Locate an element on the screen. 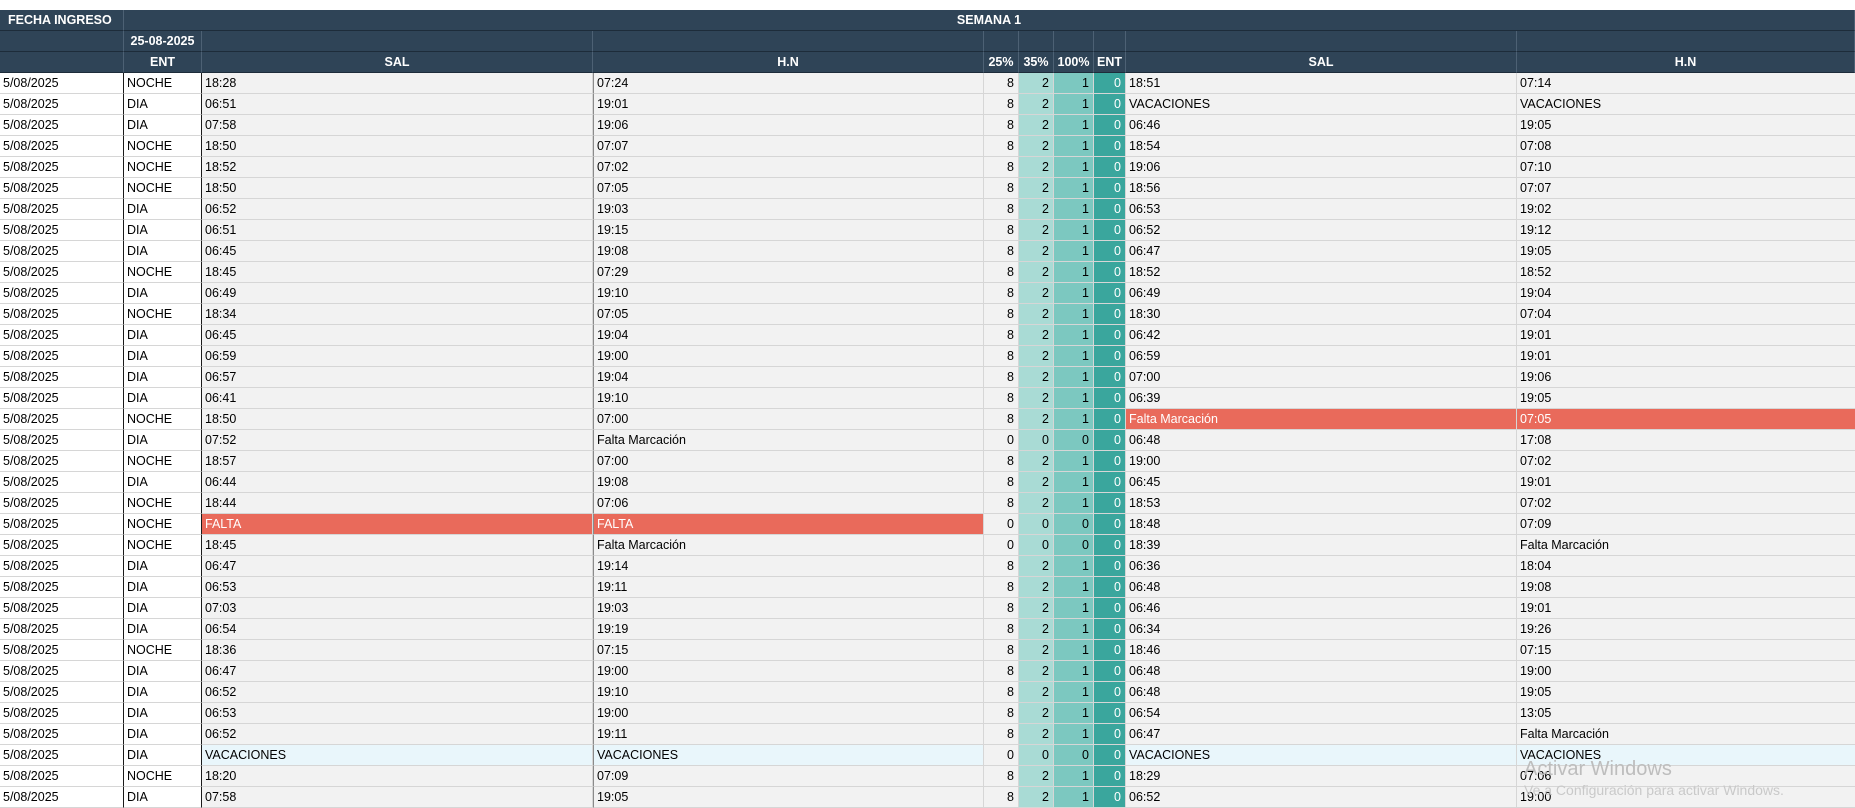  cell-hn-2: 19:06 is located at coordinates (1686, 377).